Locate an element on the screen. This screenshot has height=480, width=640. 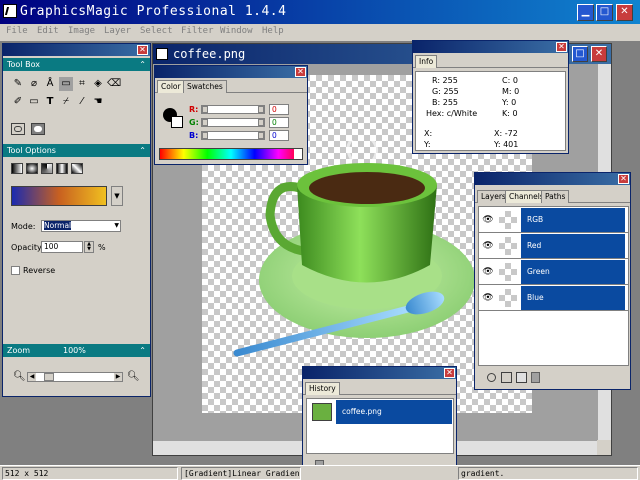
text-tool-icon: T is located at coordinates (50, 102).